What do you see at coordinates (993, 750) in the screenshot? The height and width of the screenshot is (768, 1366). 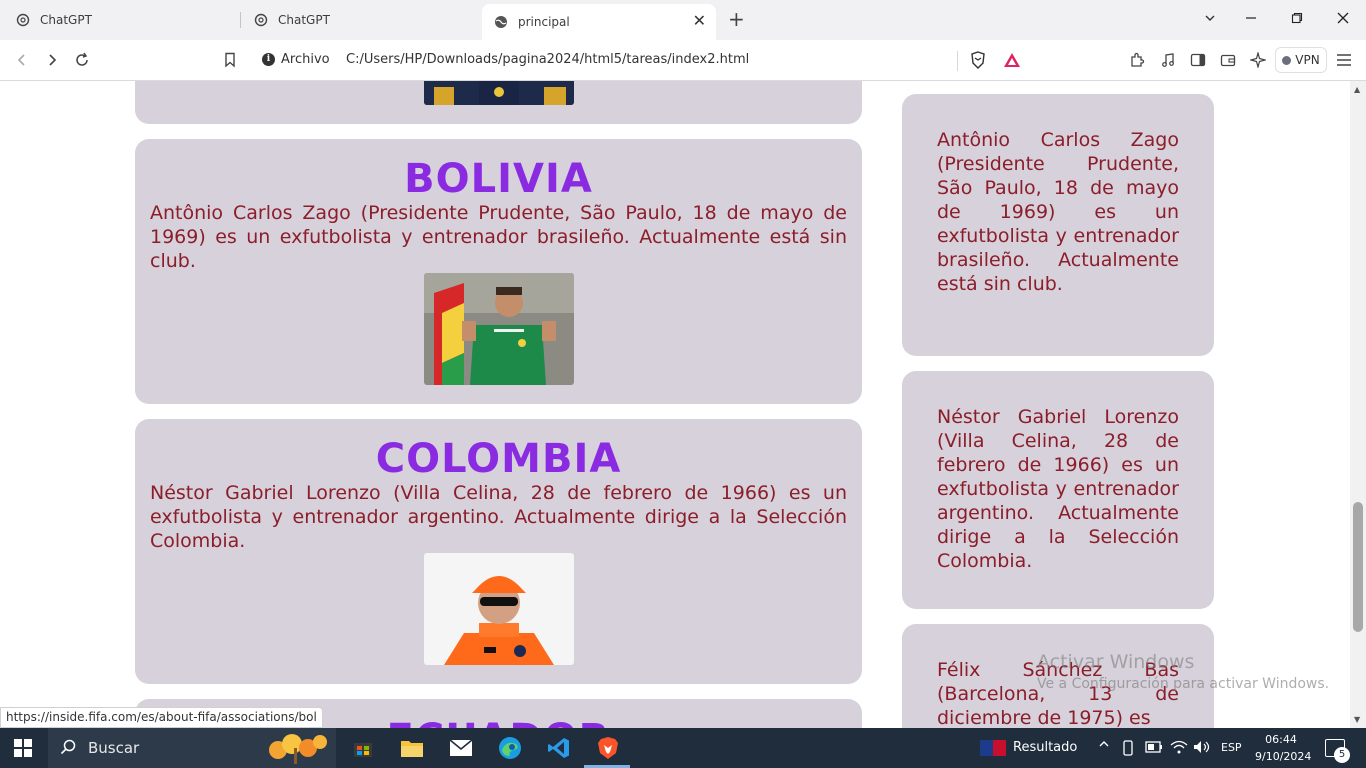 I see `mlb-icon` at bounding box center [993, 750].